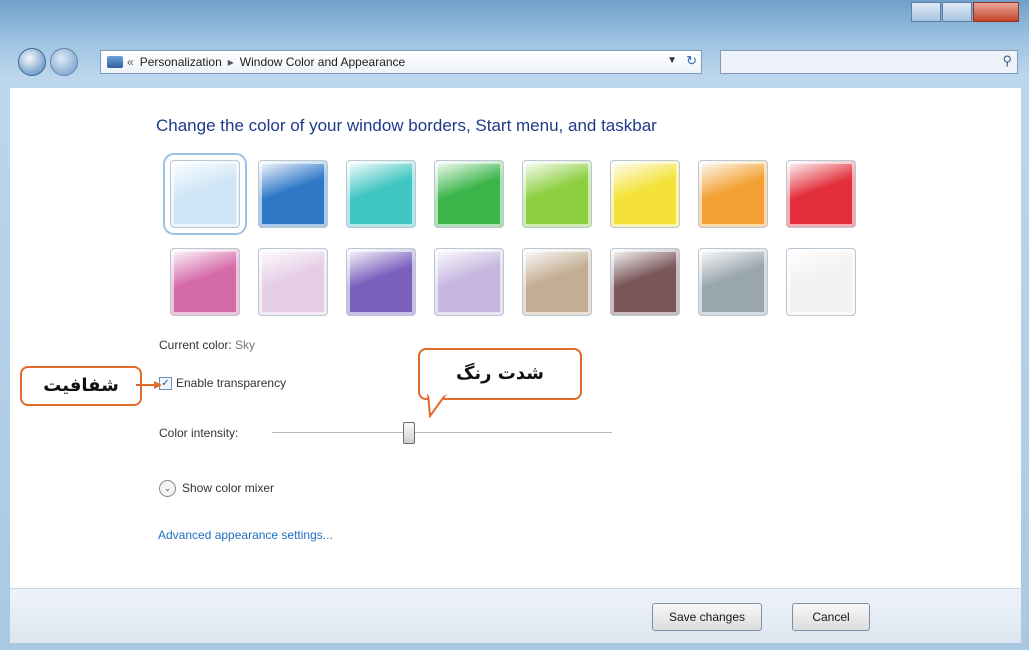 The image size is (1029, 650). Describe the element at coordinates (228, 488) in the screenshot. I see `show-color-mixer-label: Show color mixer` at that location.